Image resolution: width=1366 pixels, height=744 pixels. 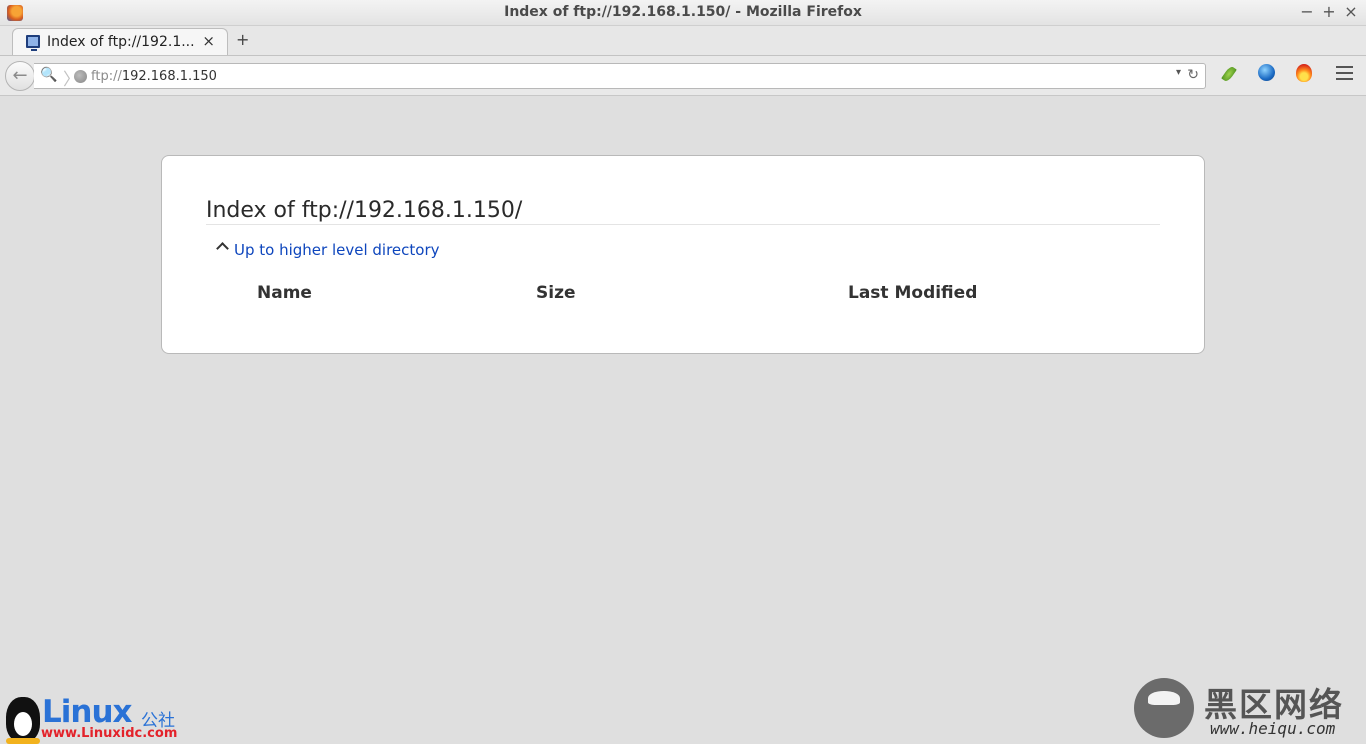 What do you see at coordinates (48, 75) in the screenshot?
I see `identity-icon: 🔍` at bounding box center [48, 75].